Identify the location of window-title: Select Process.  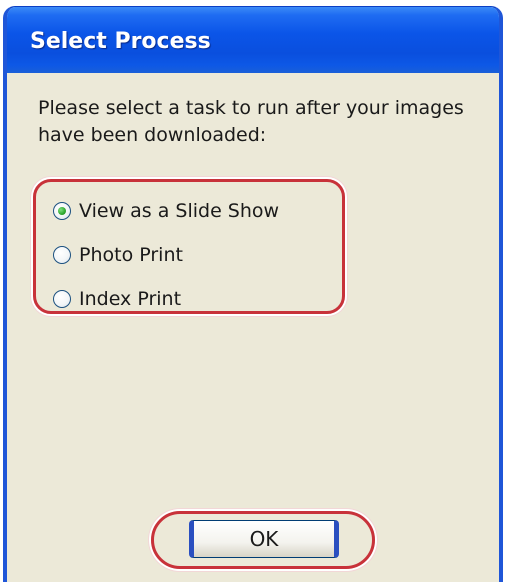
(120, 41).